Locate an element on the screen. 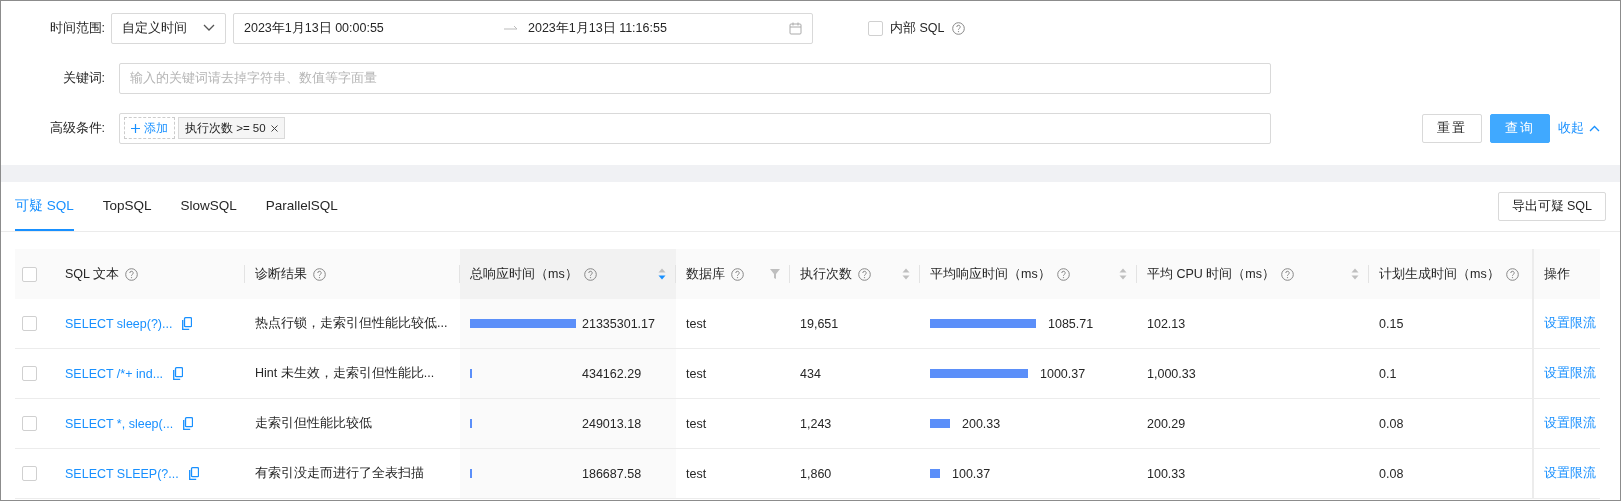 The height and width of the screenshot is (501, 1621). chevron-down-icon is located at coordinates (209, 28).